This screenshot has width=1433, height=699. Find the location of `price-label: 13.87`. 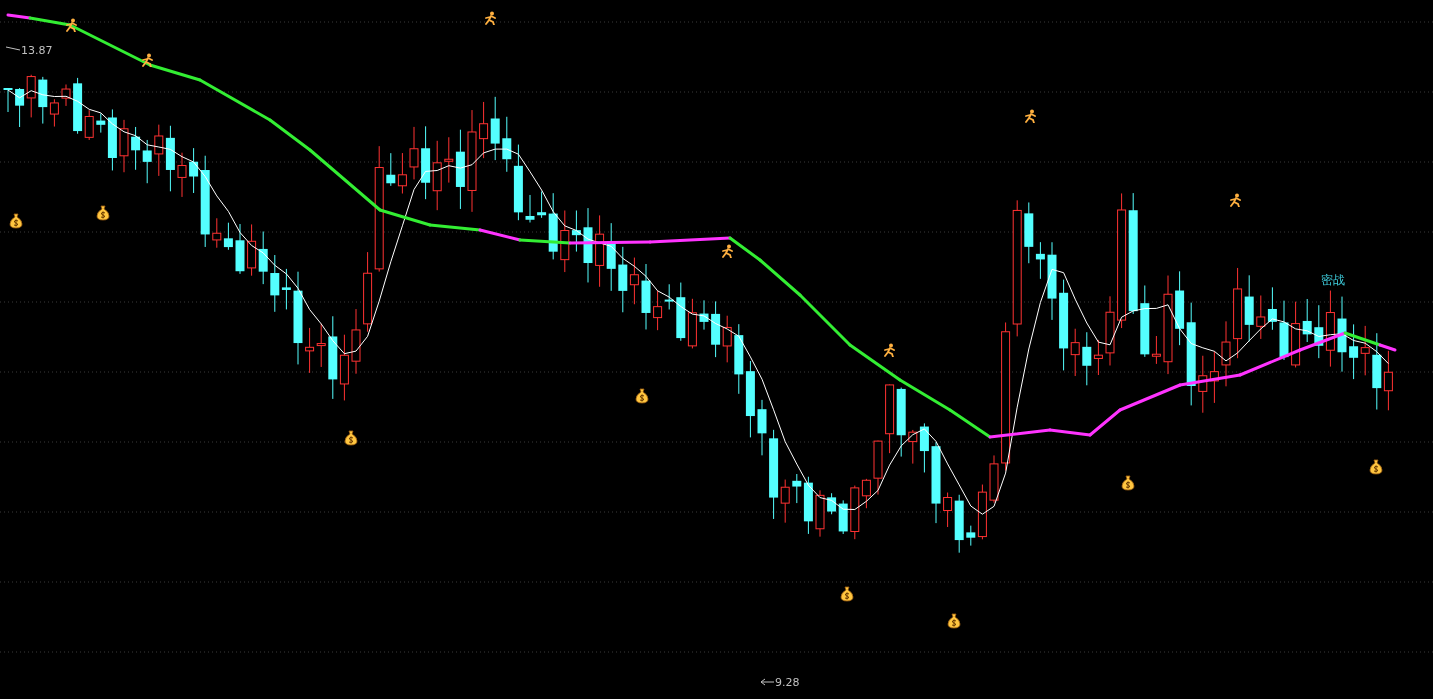

price-label: 13.87 is located at coordinates (37, 50).